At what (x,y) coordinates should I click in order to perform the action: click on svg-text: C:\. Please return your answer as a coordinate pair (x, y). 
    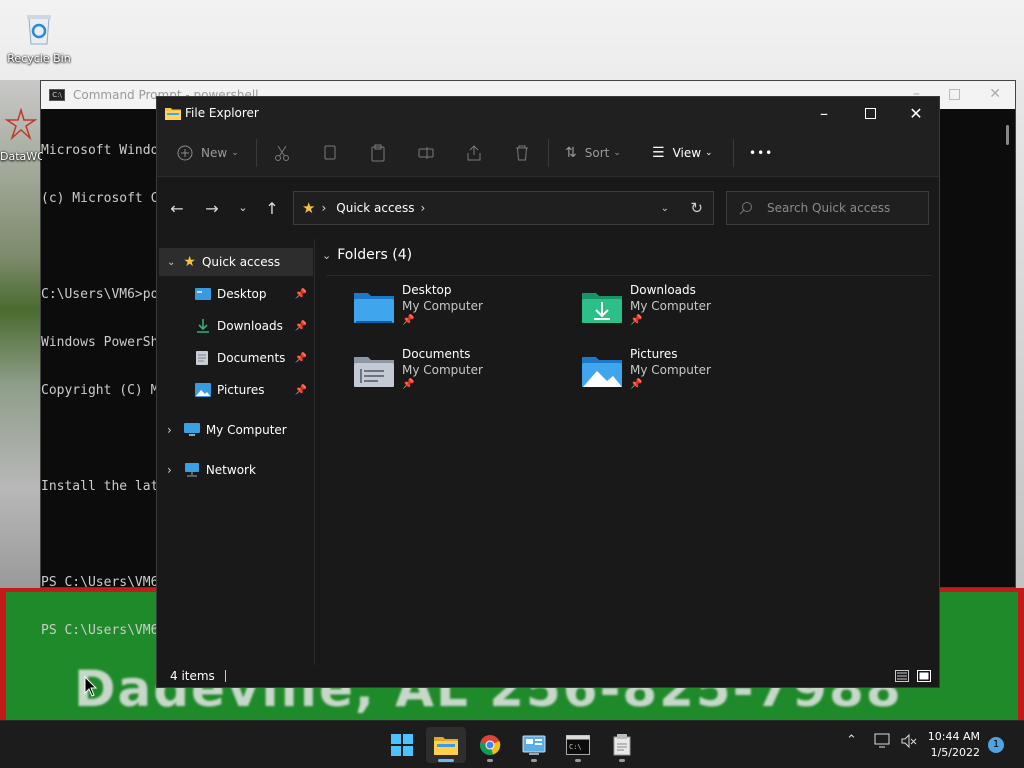
    Looking at the image, I should click on (575, 747).